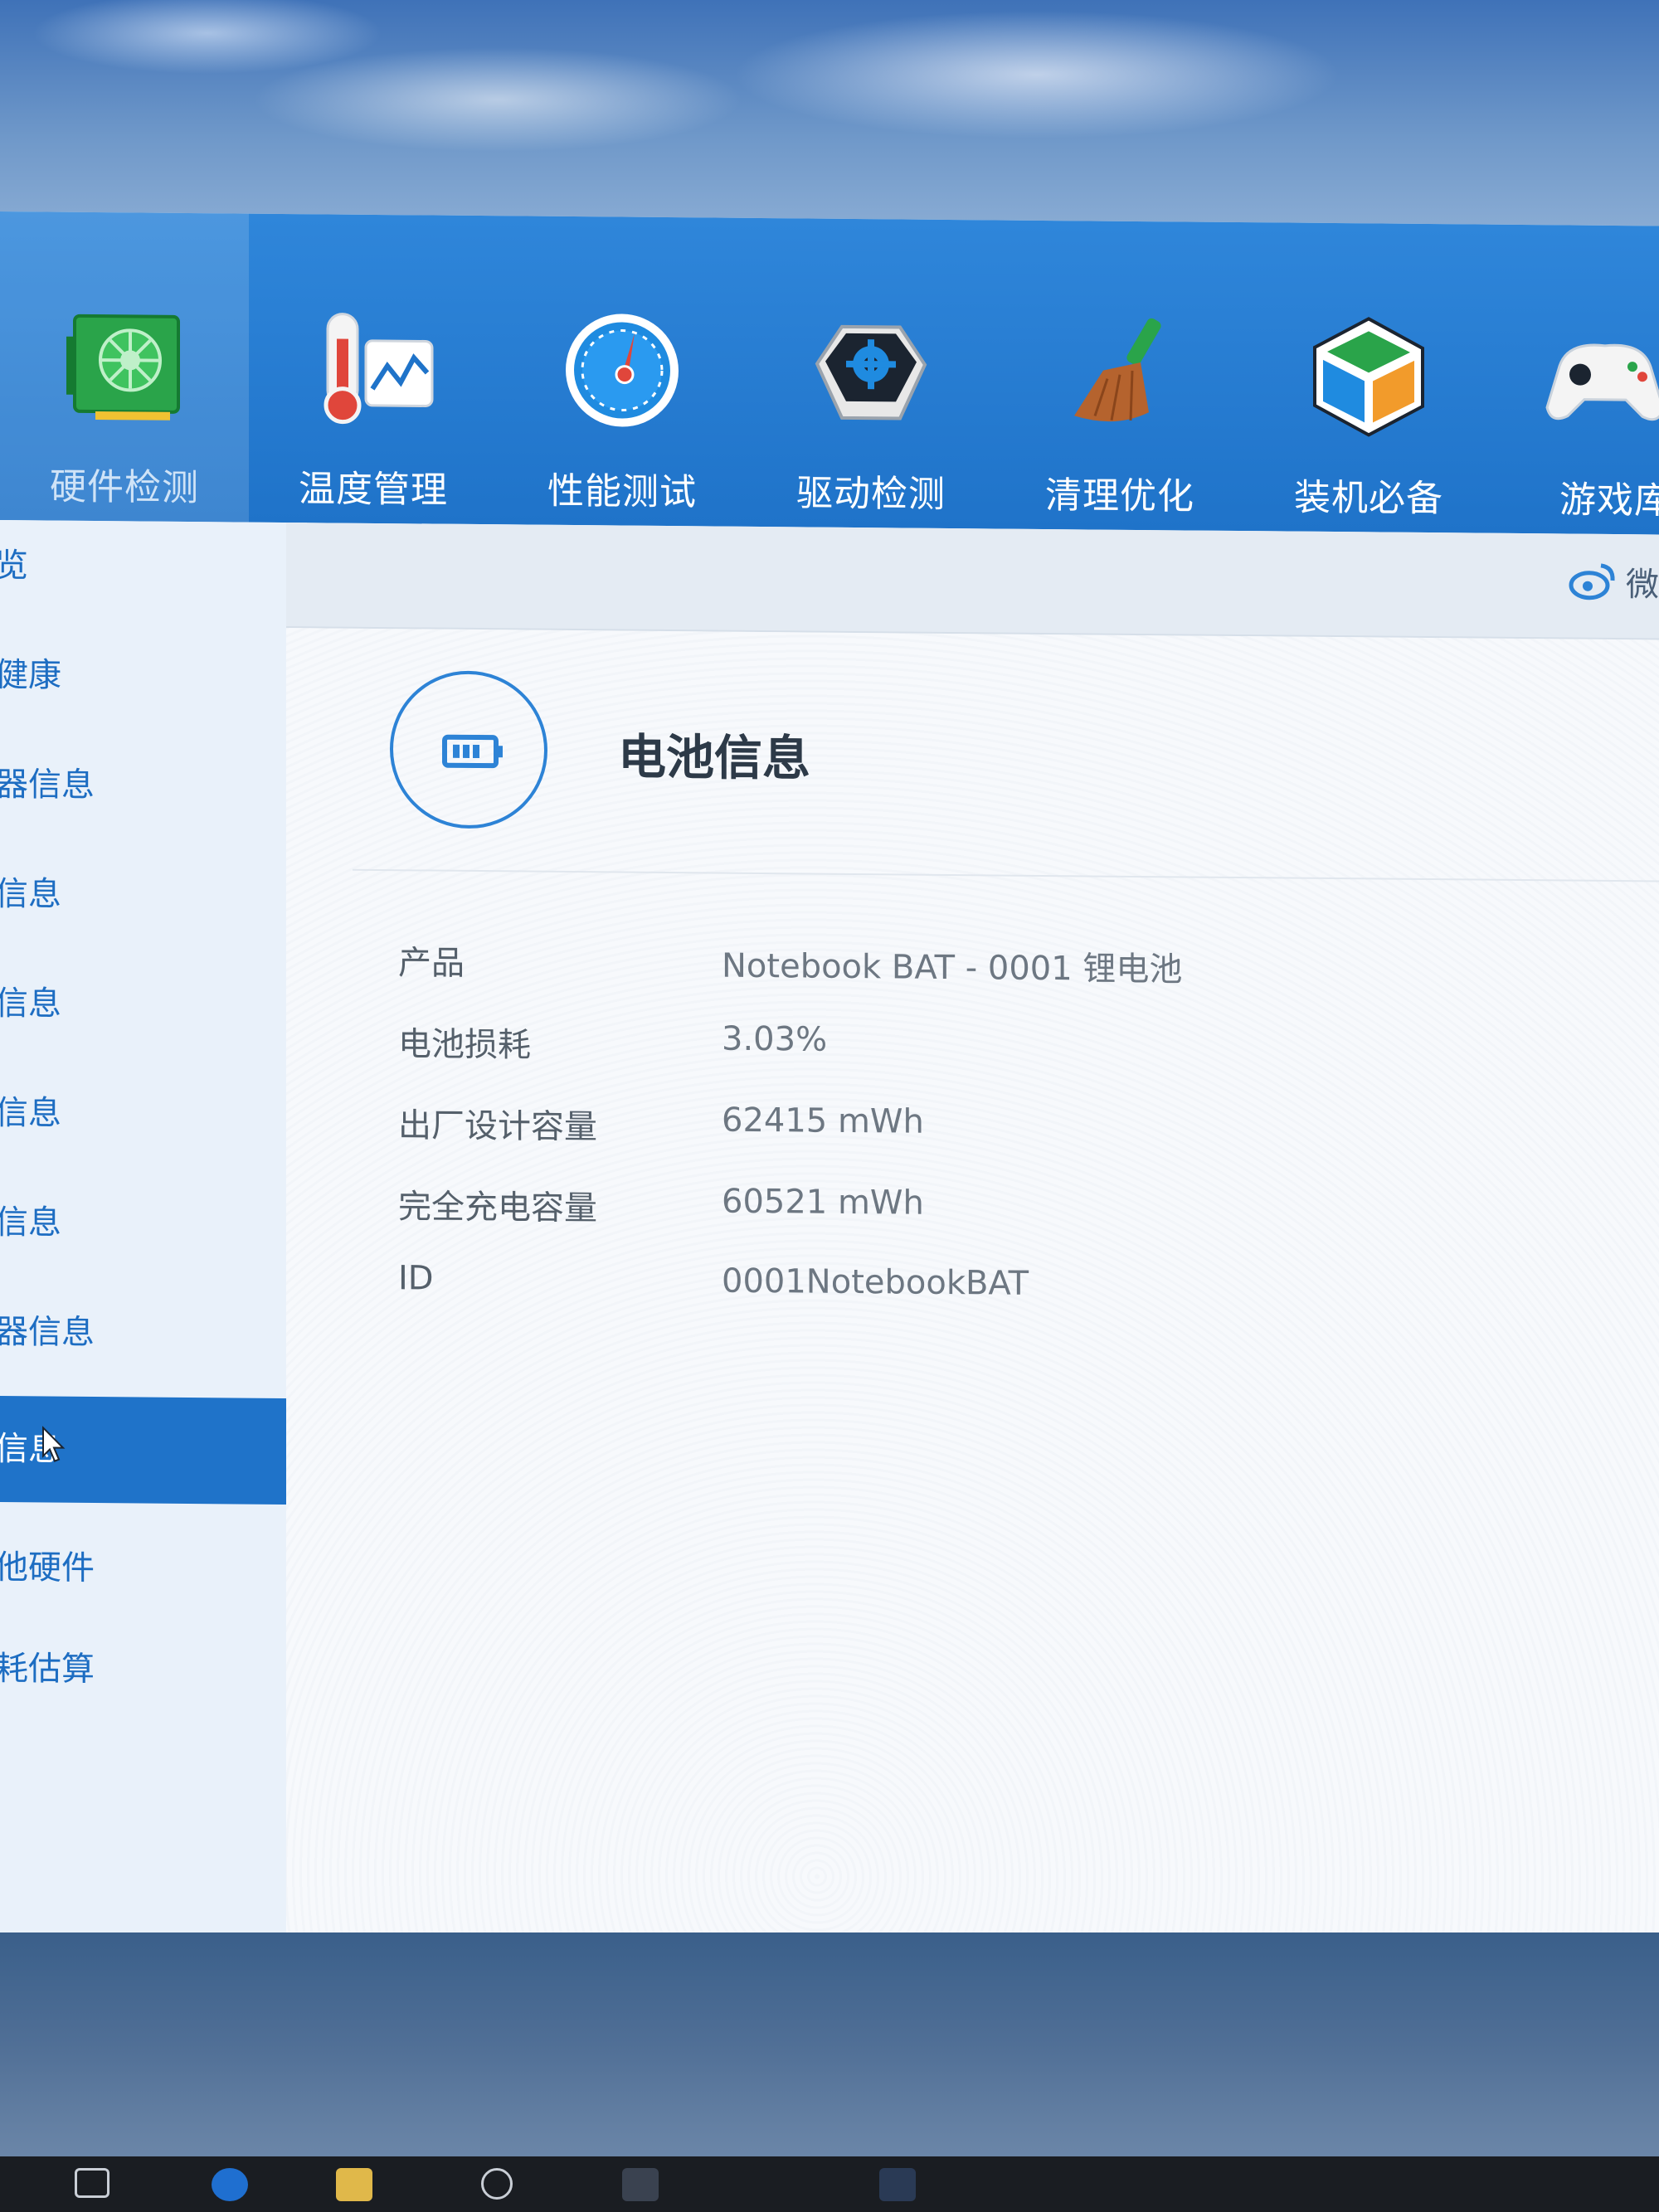  What do you see at coordinates (1006, 875) in the screenshot?
I see `divider` at bounding box center [1006, 875].